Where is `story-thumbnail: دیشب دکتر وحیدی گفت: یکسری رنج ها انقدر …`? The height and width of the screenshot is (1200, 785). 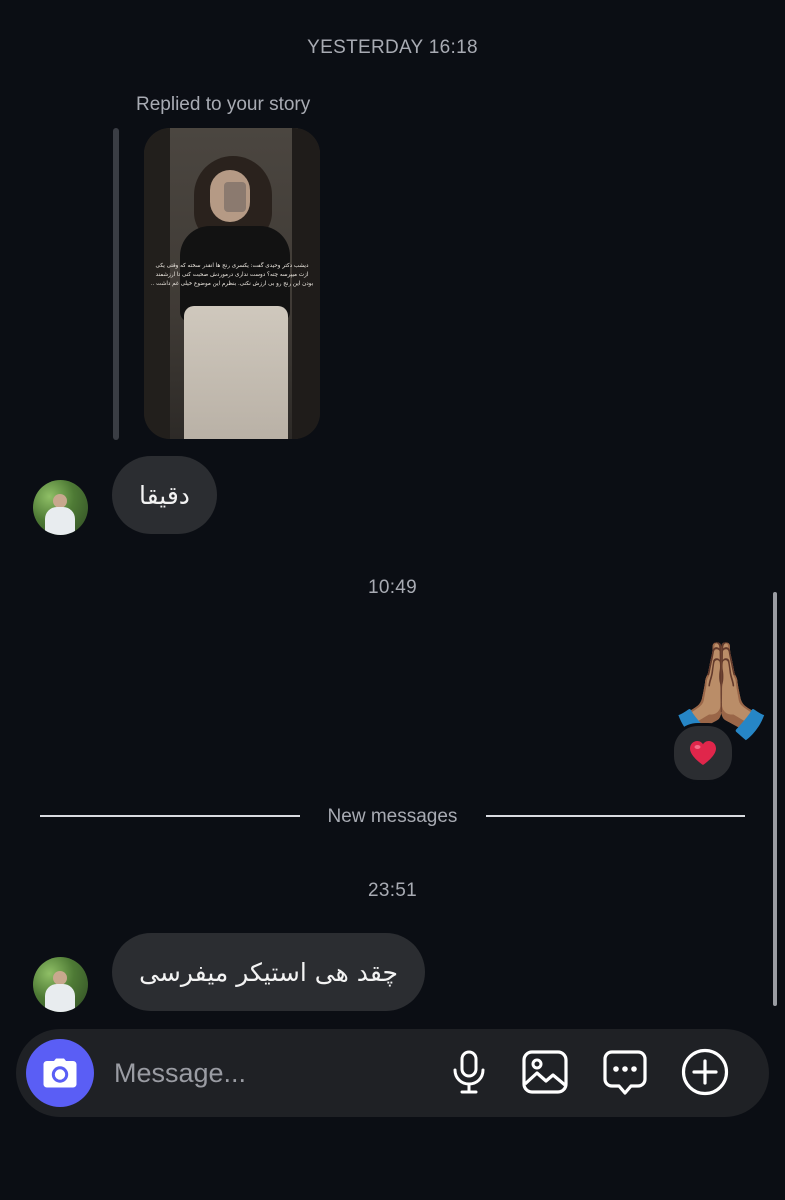 story-thumbnail: دیشب دکتر وحیدی گفت: یکسری رنج ها انقدر … is located at coordinates (232, 283).